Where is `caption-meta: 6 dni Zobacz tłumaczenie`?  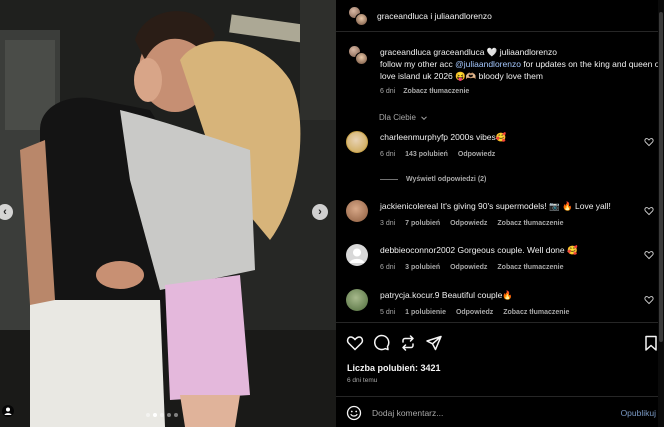
caption-meta: 6 dni Zobacz tłumaczenie is located at coordinates (424, 91).